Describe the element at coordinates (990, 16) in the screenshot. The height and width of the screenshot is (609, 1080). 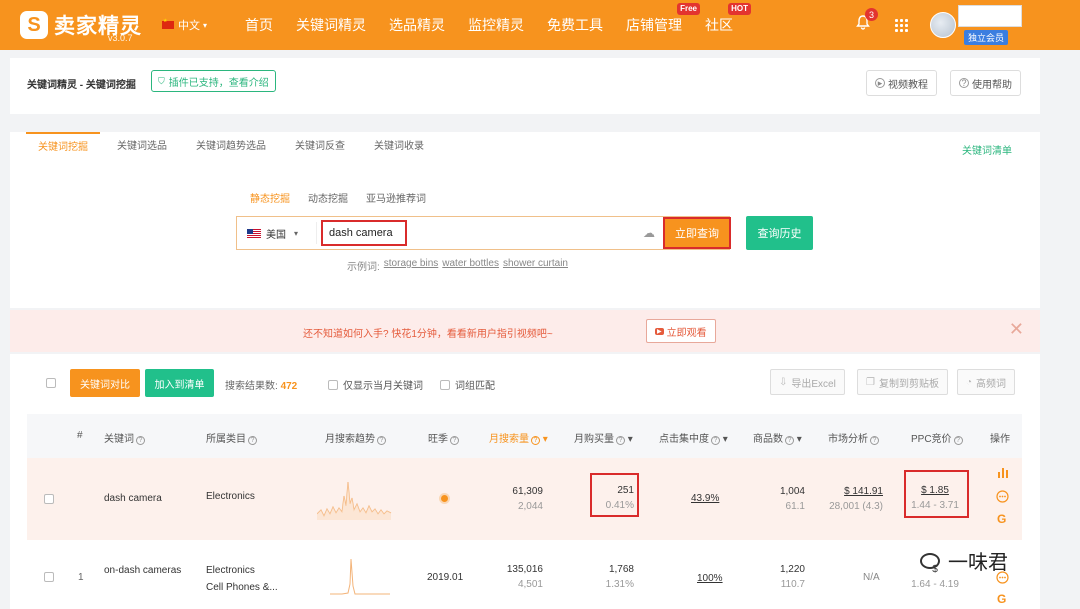
I see `user-name-redacted` at that location.